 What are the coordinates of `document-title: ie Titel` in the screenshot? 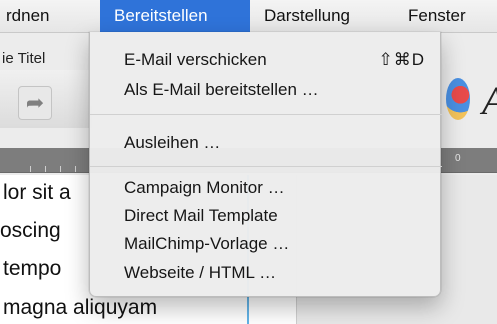 It's located at (24, 58).